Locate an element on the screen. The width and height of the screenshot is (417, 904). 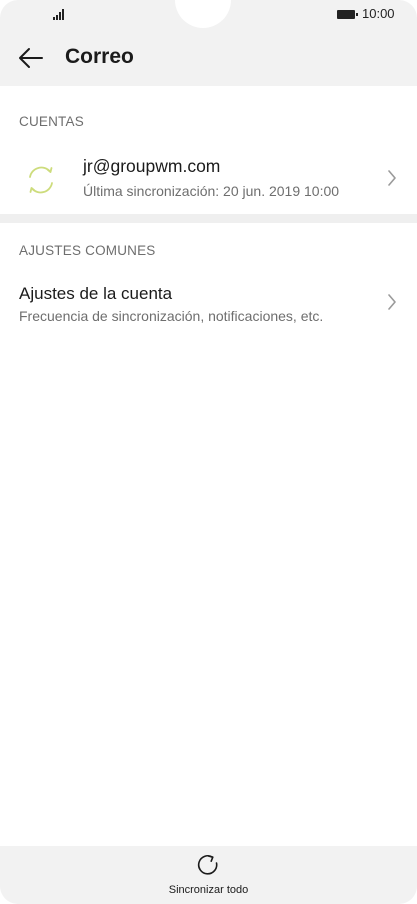
sync-all-button: Sincronizar todo is located at coordinates (208, 876).